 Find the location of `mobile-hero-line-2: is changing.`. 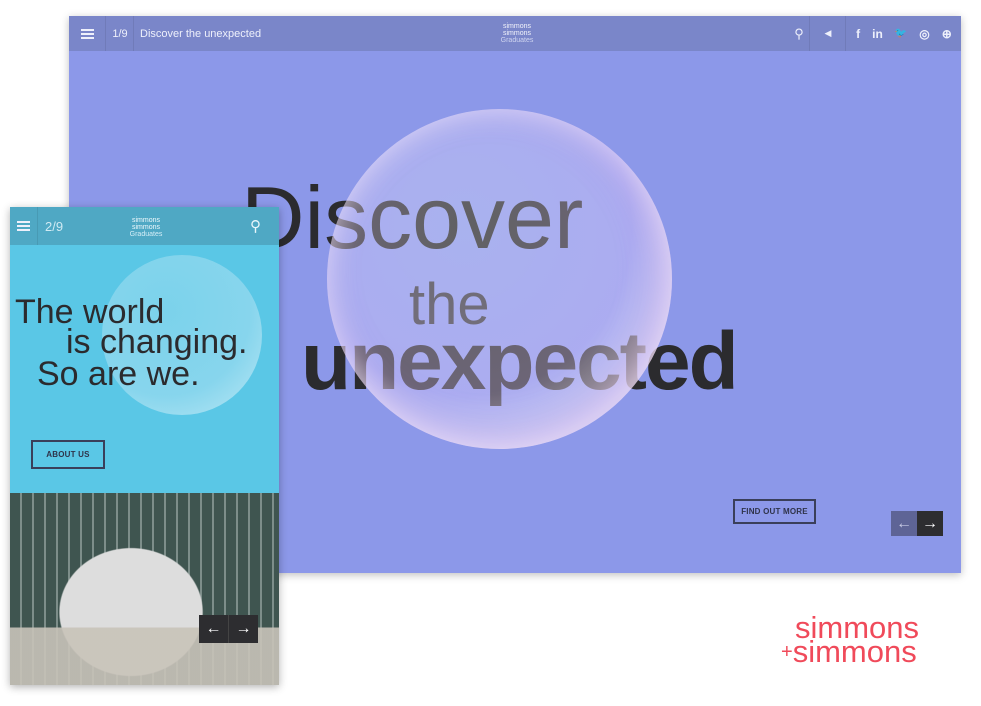

mobile-hero-line-2: is changing. is located at coordinates (157, 342).